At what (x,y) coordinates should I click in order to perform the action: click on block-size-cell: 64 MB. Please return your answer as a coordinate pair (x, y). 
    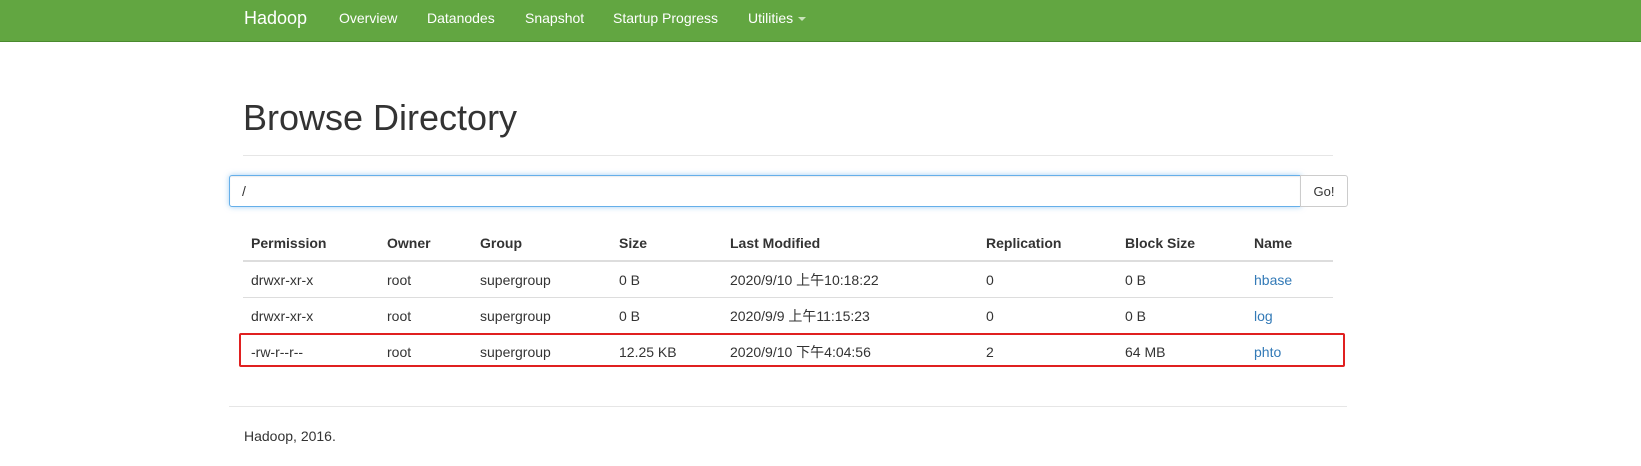
    Looking at the image, I should click on (1145, 351).